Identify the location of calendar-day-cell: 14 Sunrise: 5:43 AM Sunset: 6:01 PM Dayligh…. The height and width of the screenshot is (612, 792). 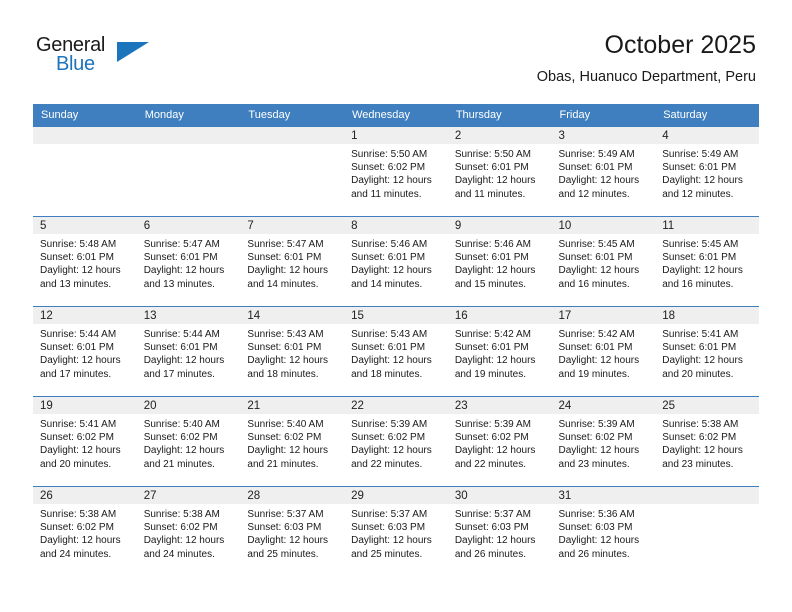
(292, 351).